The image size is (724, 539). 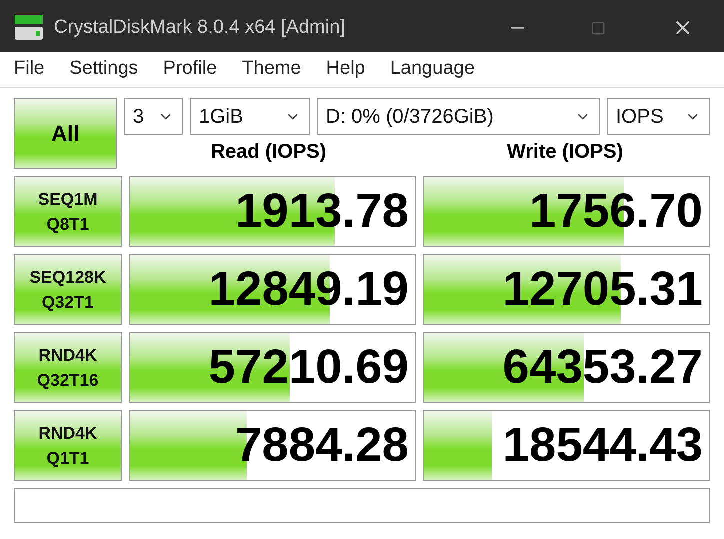 I want to click on menu-item: Language, so click(x=432, y=69).